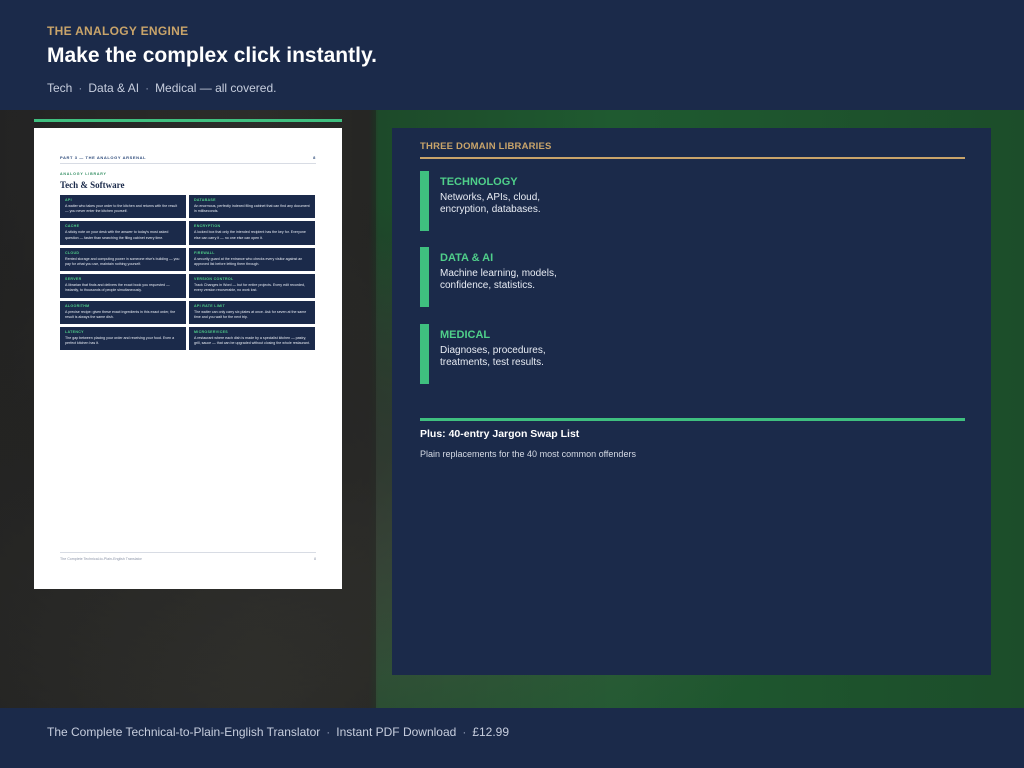  I want to click on swap-list-rule, so click(692, 419).